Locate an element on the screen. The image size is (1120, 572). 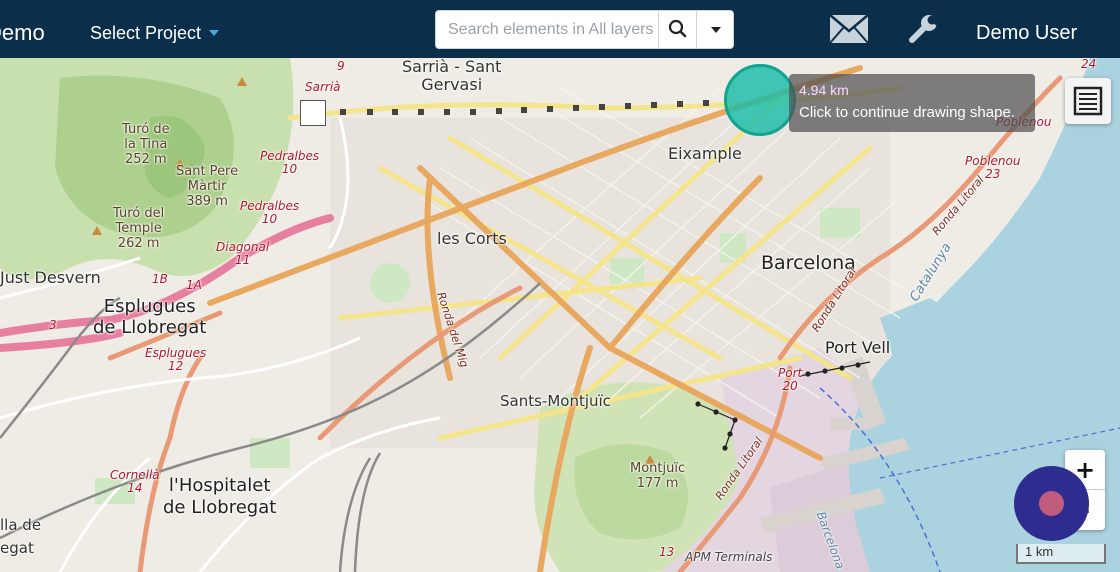
tools-button is located at coordinates (925, 29).